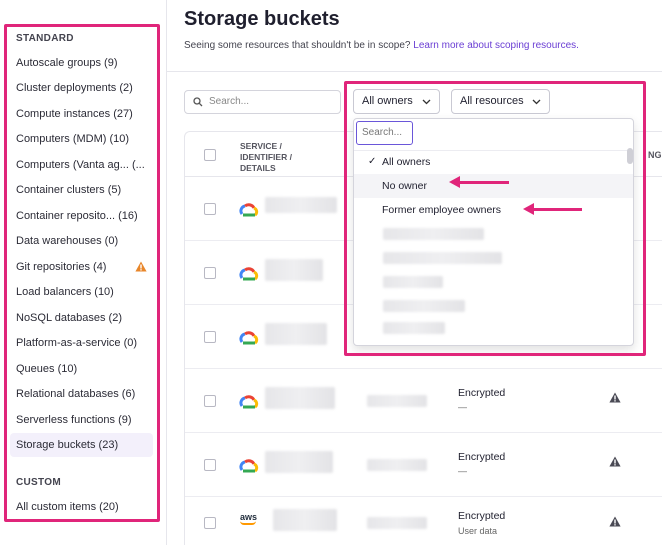 The width and height of the screenshot is (662, 545). I want to click on header-divider, so click(414, 71).